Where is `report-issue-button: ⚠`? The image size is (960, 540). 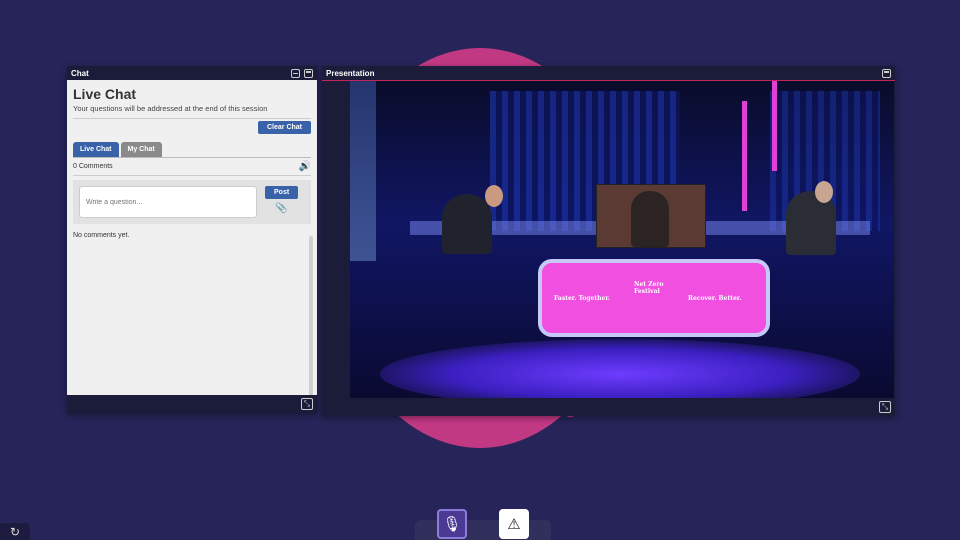
report-issue-button: ⚠ is located at coordinates (514, 524).